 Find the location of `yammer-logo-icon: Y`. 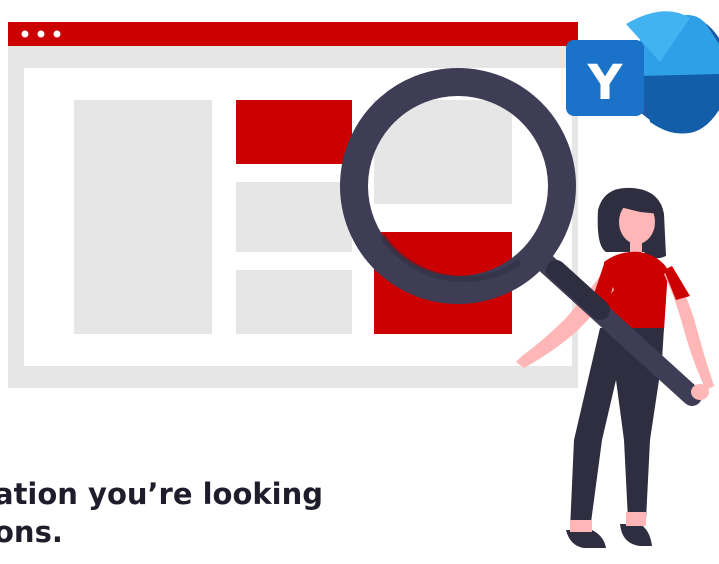

yammer-logo-icon: Y is located at coordinates (642, 72).